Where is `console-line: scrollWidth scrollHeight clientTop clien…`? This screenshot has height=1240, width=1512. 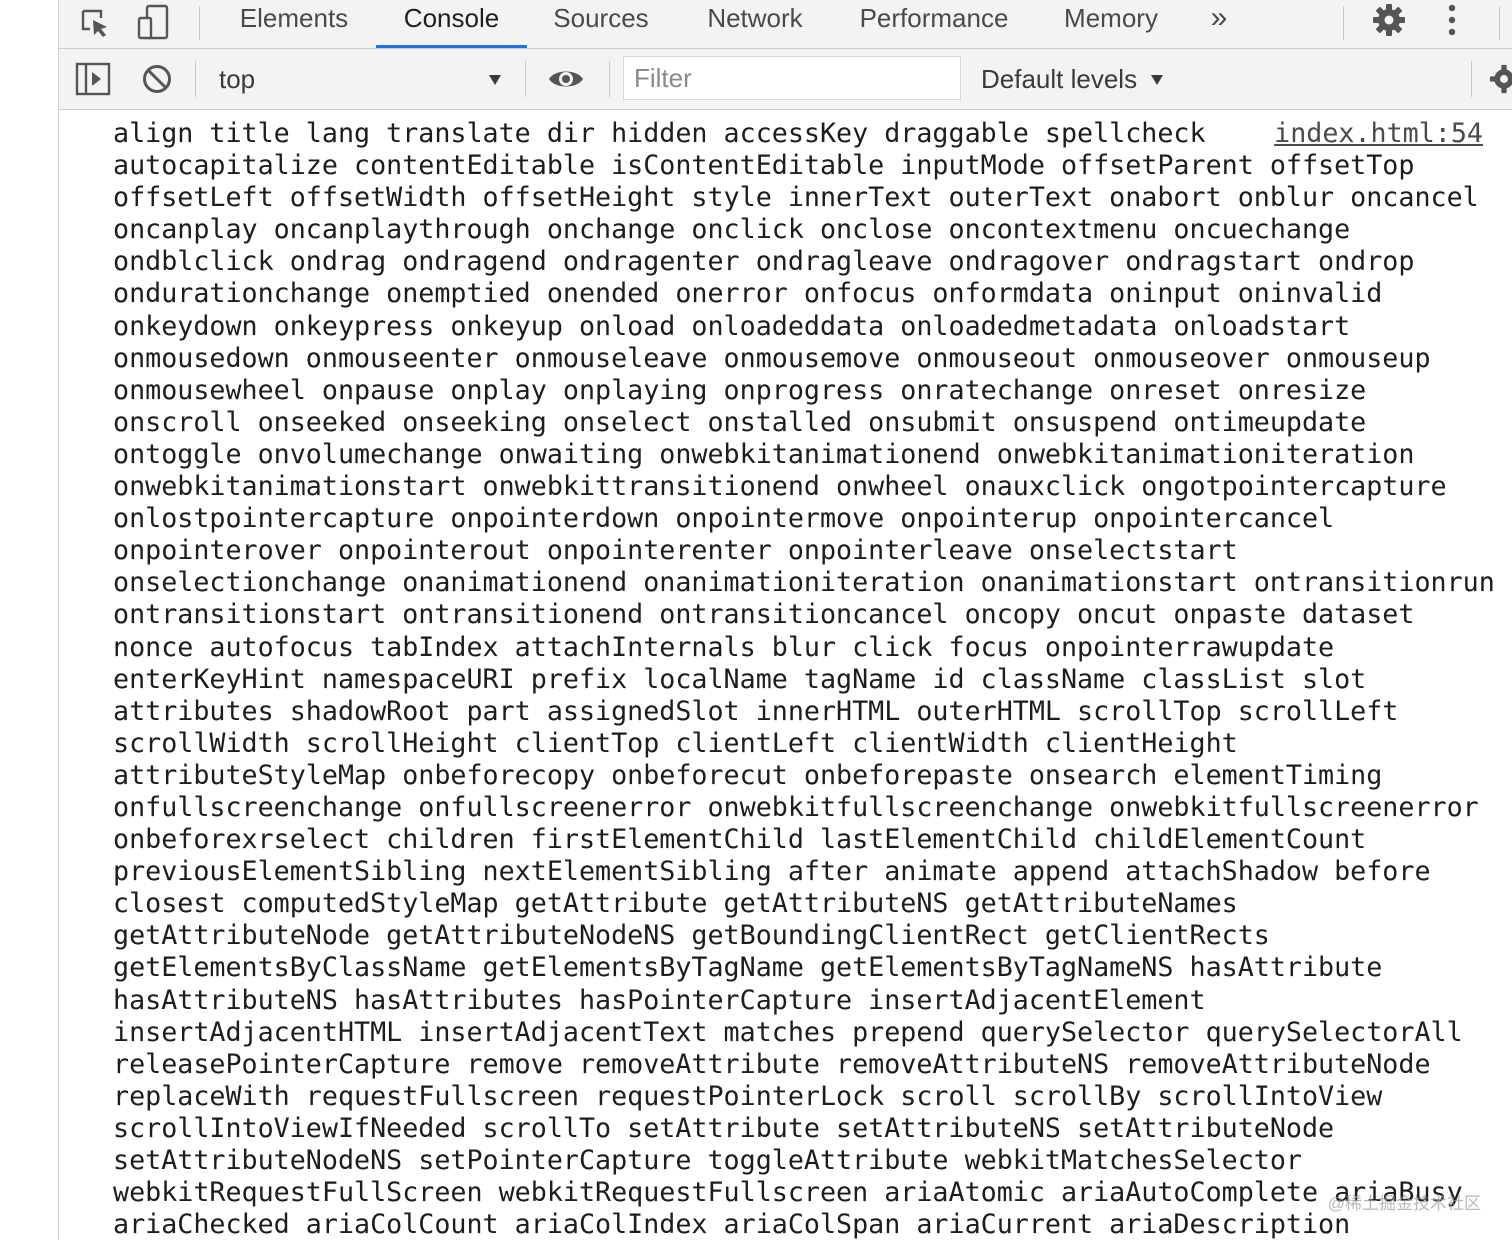
console-line: scrollWidth scrollHeight clientTop clien… is located at coordinates (675, 743).